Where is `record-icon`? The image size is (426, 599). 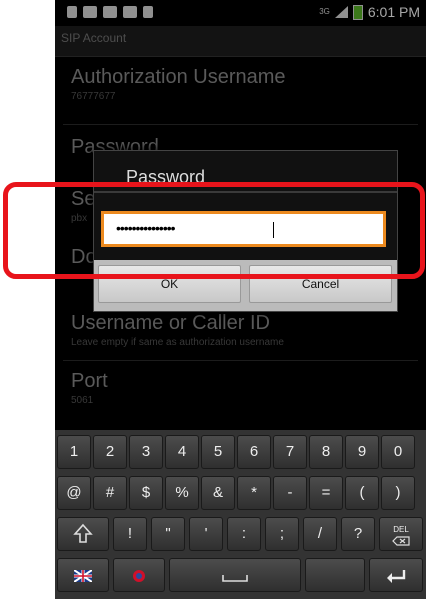
record-icon is located at coordinates (139, 576).